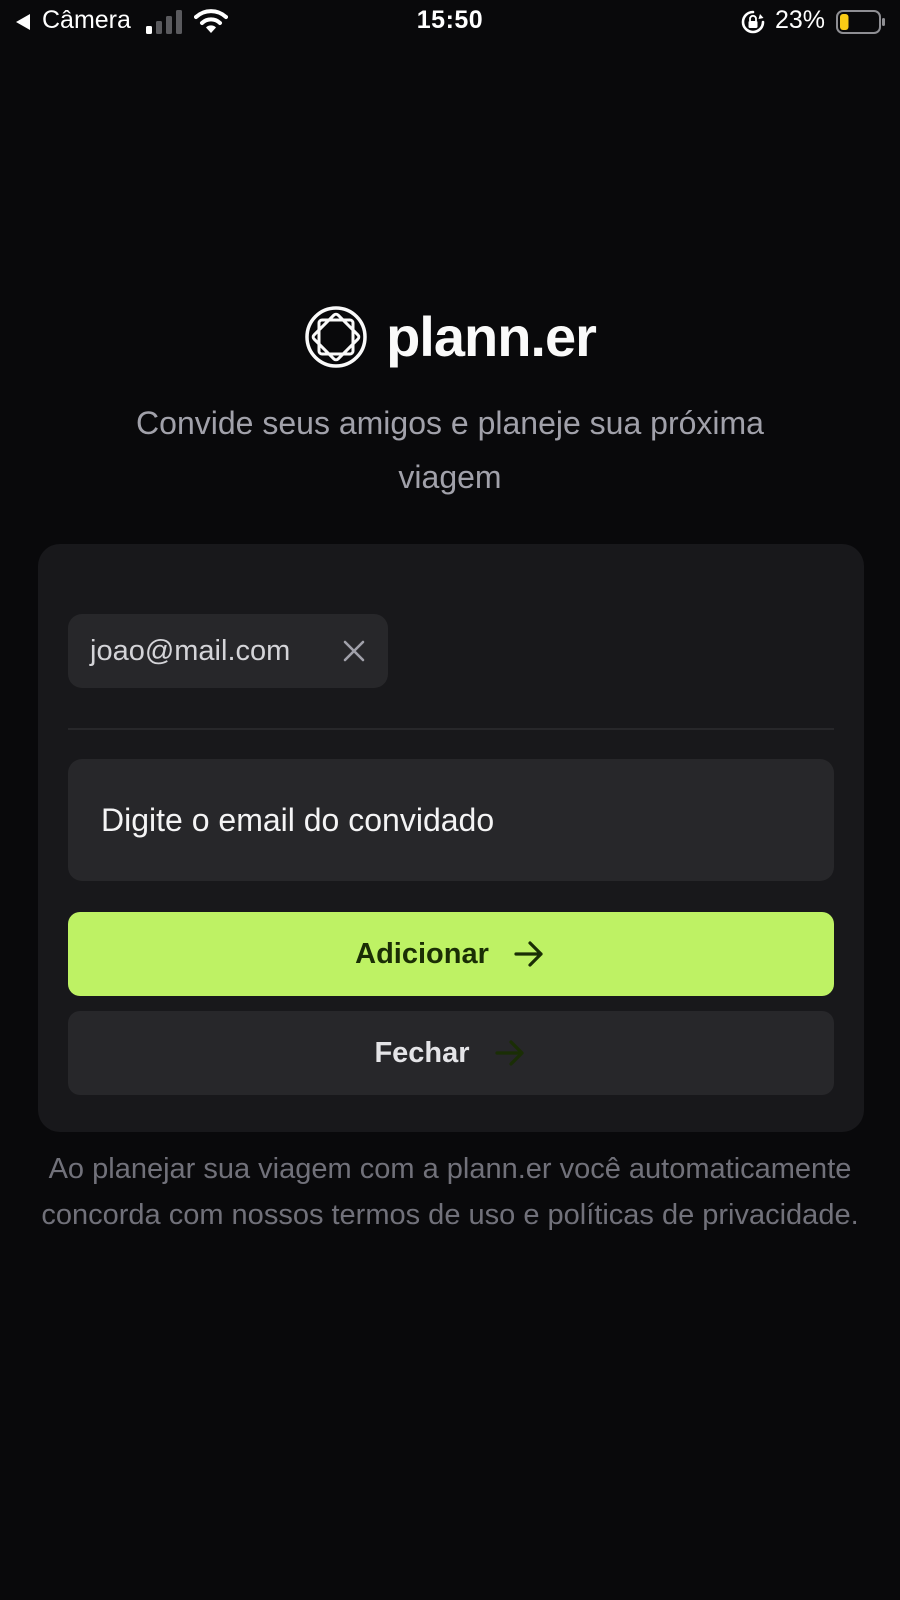  Describe the element at coordinates (190, 650) in the screenshot. I see `guest-email: joao@mail.com` at that location.